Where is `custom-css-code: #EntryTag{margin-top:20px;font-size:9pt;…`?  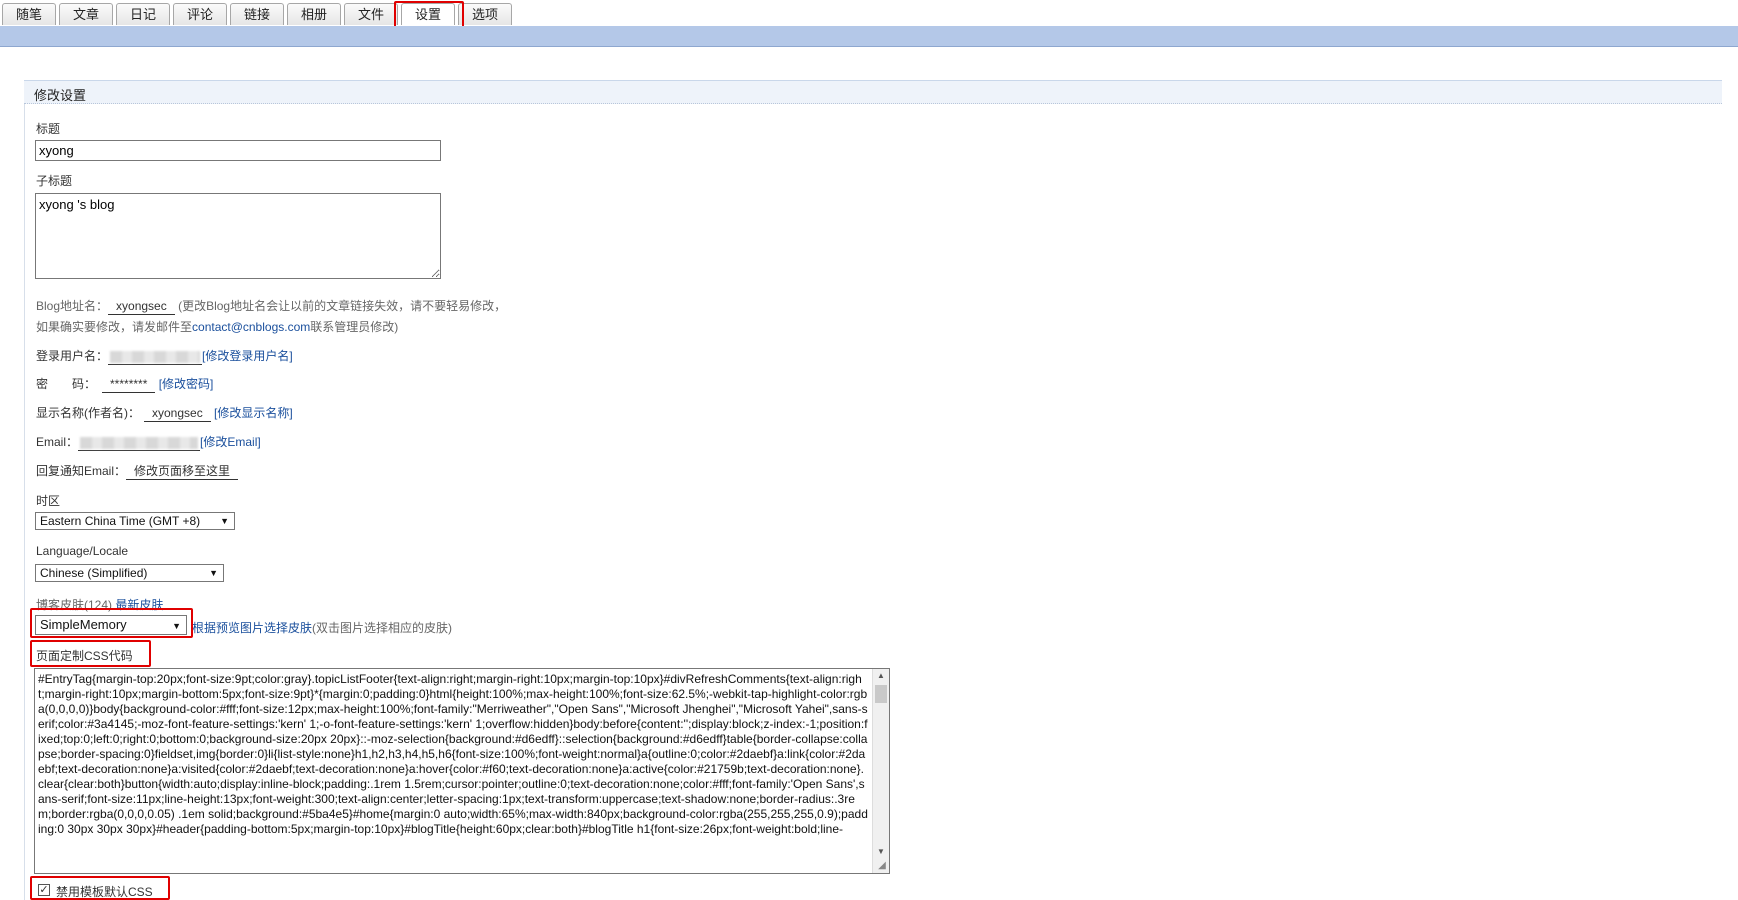 custom-css-code: #EntryTag{margin-top:20px;font-size:9pt;… is located at coordinates (453, 754).